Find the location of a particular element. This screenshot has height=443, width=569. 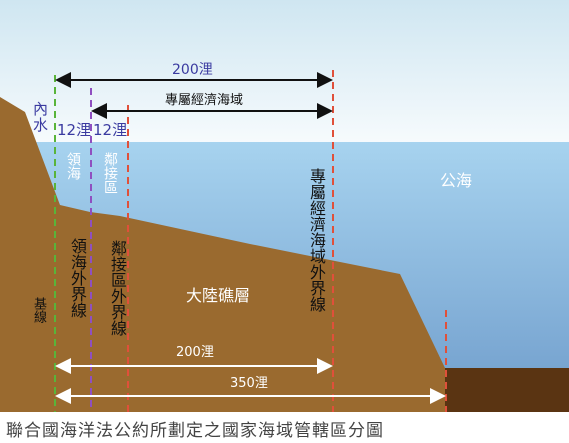

label-200nm-top: 200浬 is located at coordinates (192, 70).